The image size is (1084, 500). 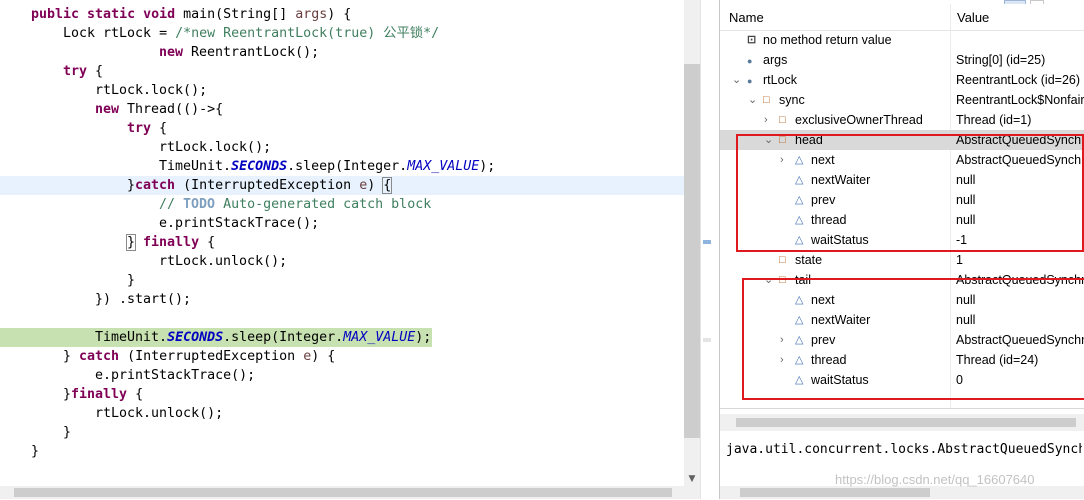 What do you see at coordinates (902, 80) in the screenshot?
I see `variable-row-rtlock: ⌄ ● rtLock ReentrantLock (id=26)` at bounding box center [902, 80].